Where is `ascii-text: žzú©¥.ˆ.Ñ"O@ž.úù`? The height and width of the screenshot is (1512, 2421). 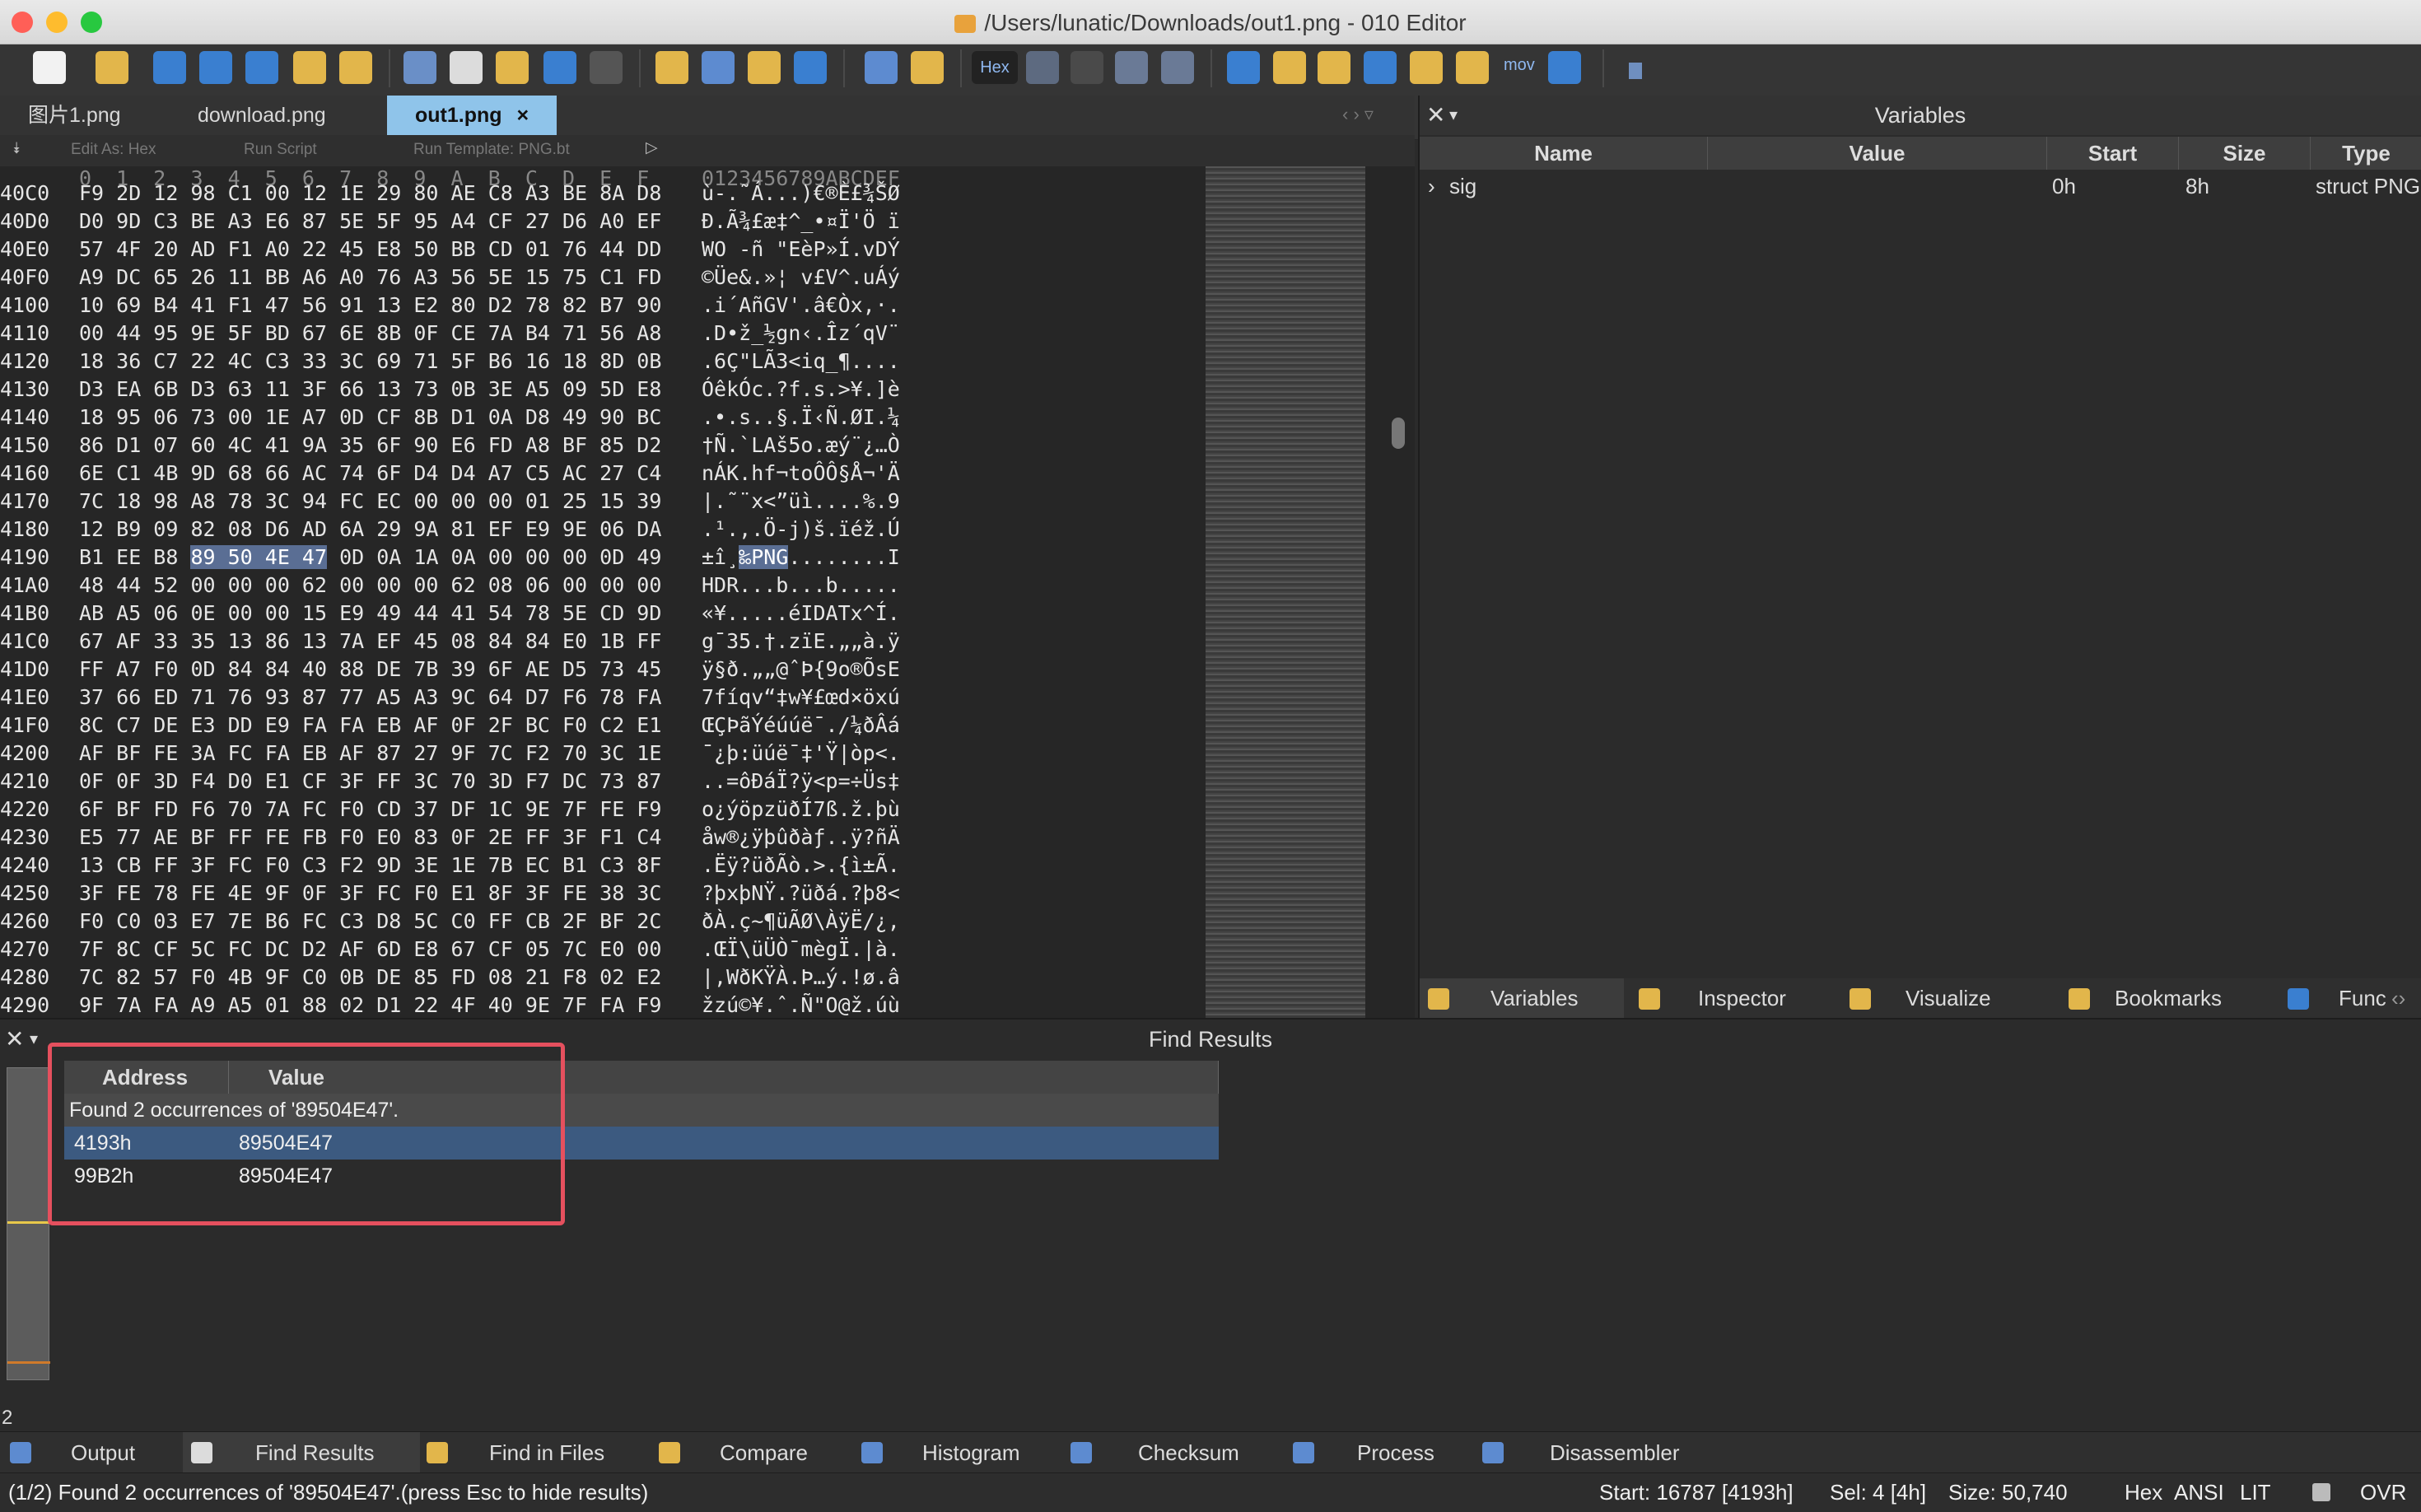
ascii-text: žzú©¥.ˆ.Ñ"O@ž.úù is located at coordinates (801, 1005).